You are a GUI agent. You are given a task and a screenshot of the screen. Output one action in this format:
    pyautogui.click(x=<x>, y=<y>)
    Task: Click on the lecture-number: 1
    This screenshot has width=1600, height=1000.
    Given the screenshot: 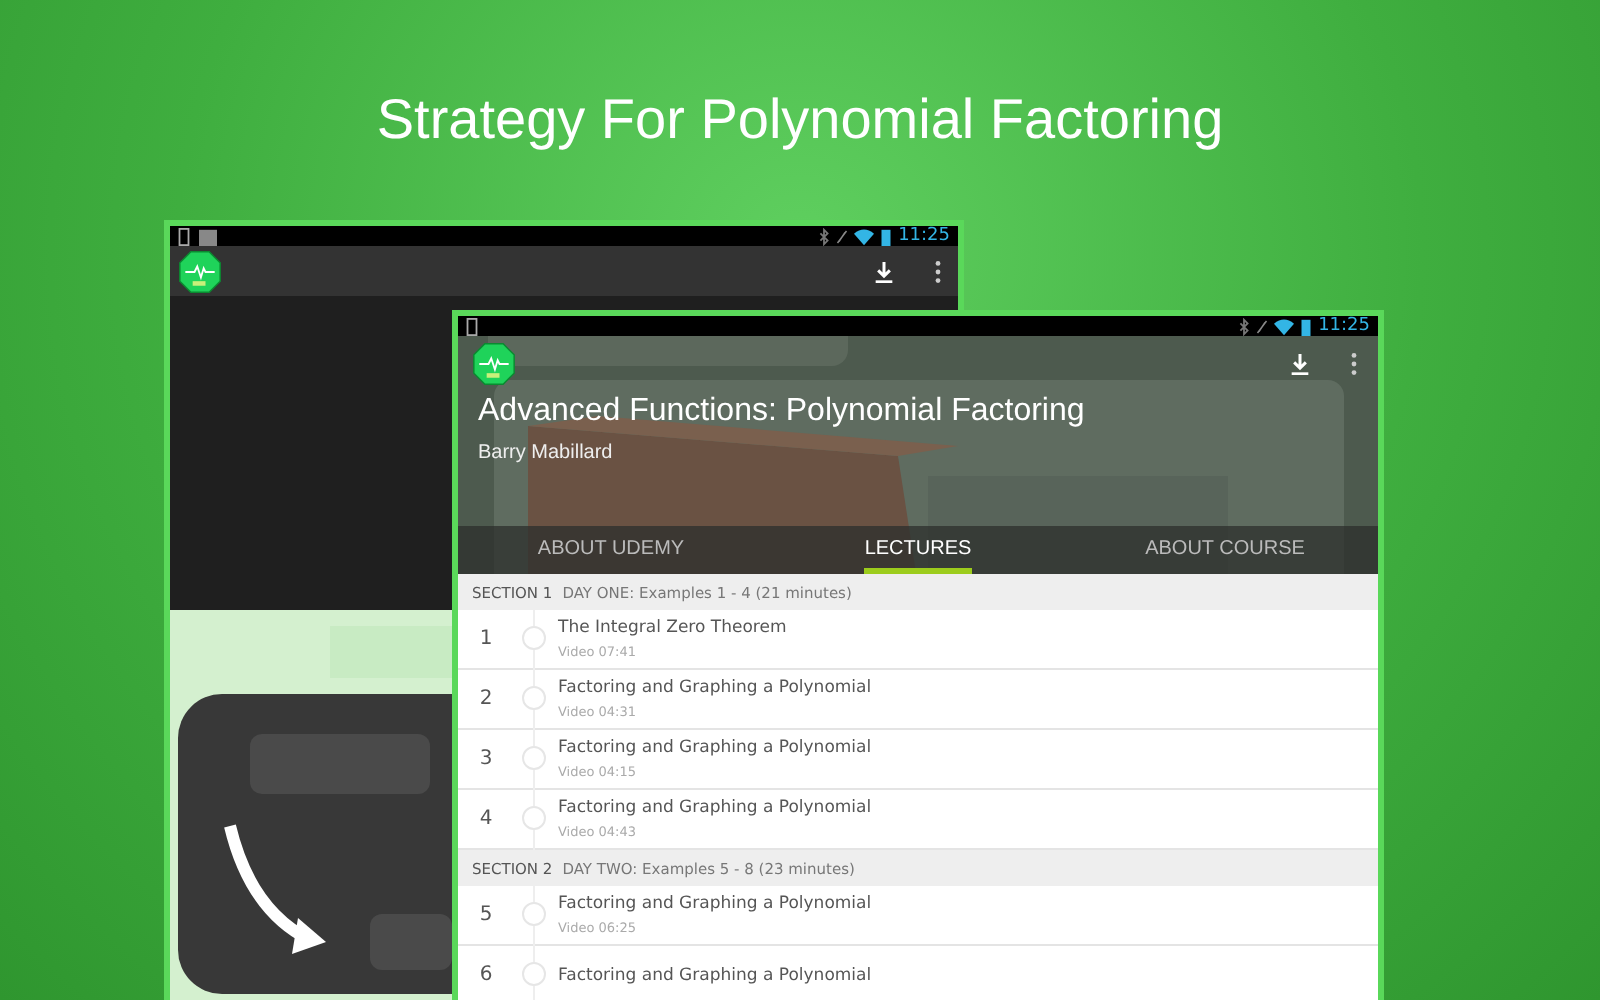 What is the action you would take?
    pyautogui.click(x=486, y=639)
    